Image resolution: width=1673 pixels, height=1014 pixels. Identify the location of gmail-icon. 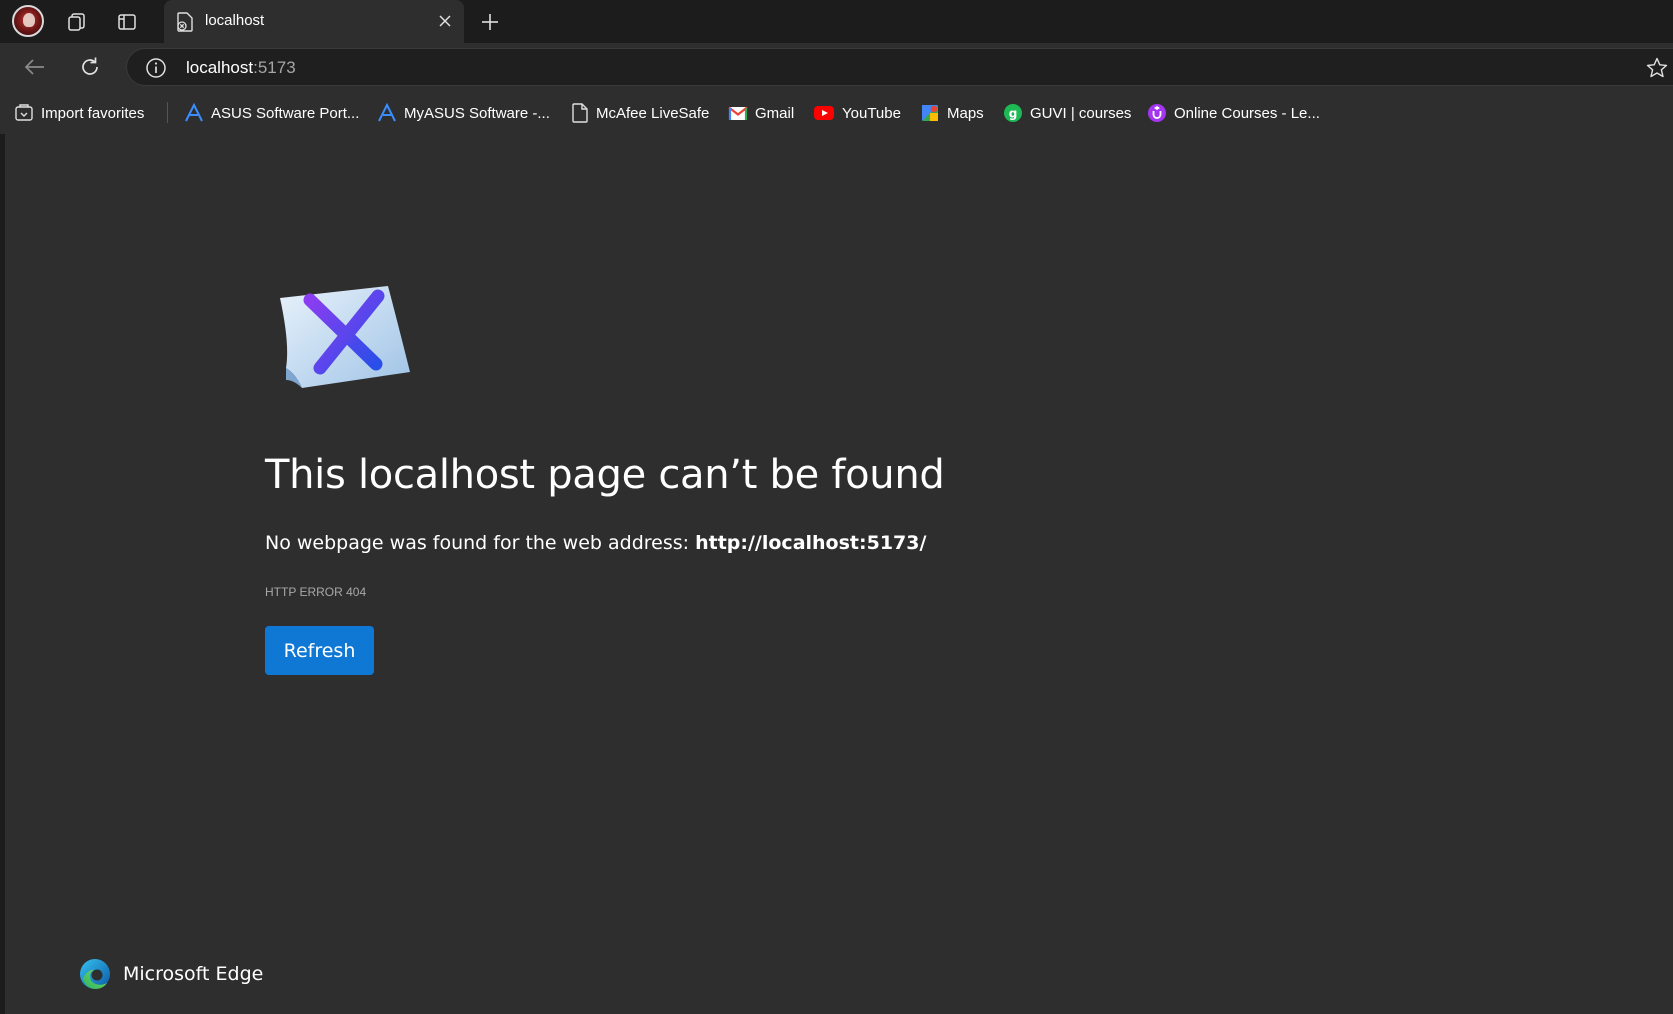
(738, 113).